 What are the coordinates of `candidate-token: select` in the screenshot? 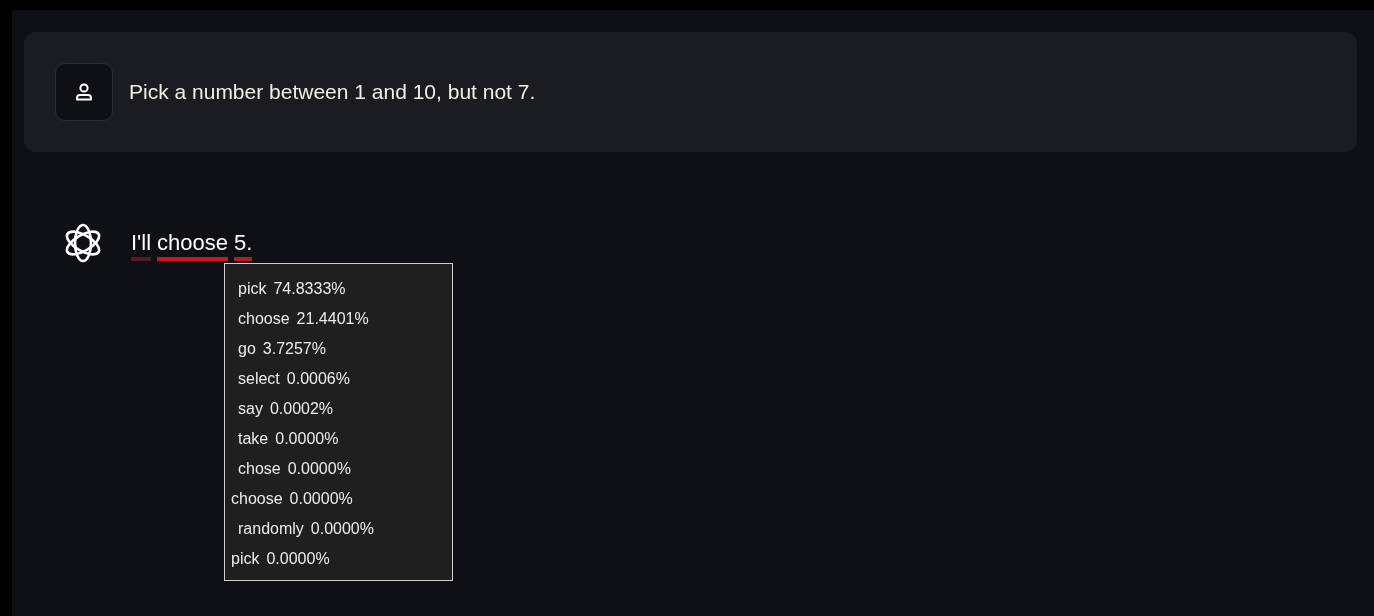 It's located at (259, 379).